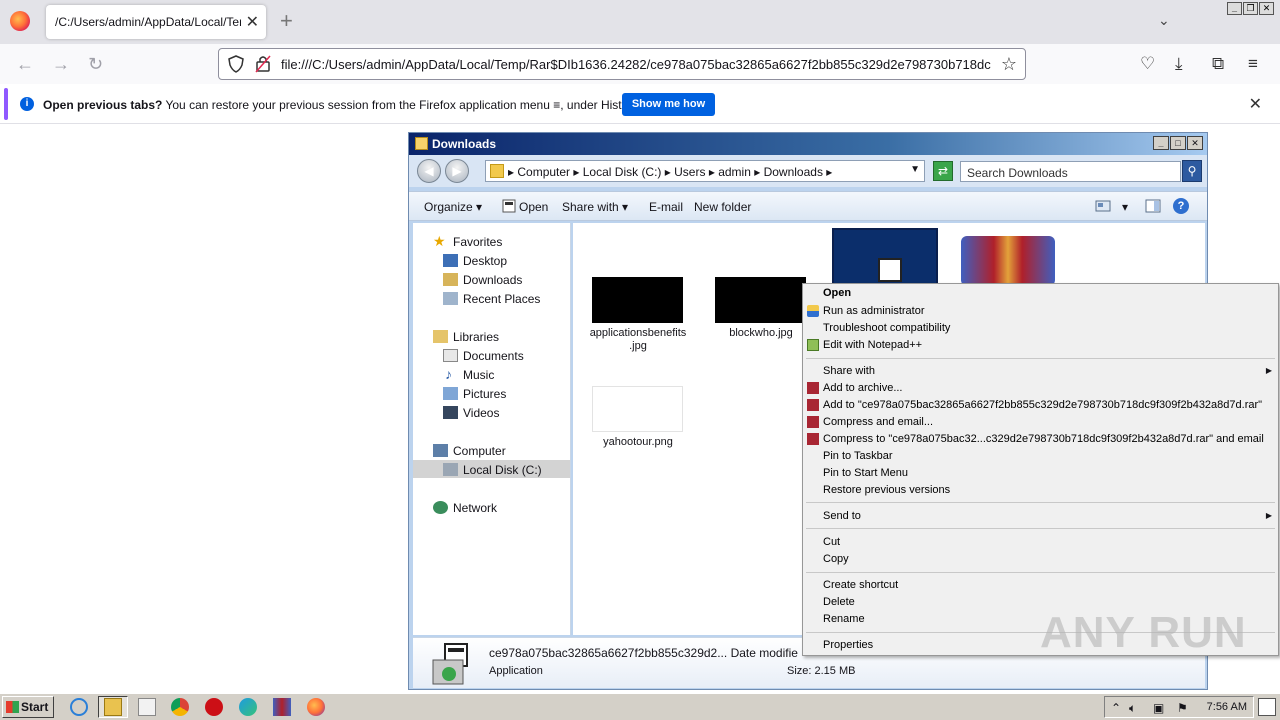 Image resolution: width=1280 pixels, height=720 pixels. What do you see at coordinates (248, 707) in the screenshot?
I see `edge-icon` at bounding box center [248, 707].